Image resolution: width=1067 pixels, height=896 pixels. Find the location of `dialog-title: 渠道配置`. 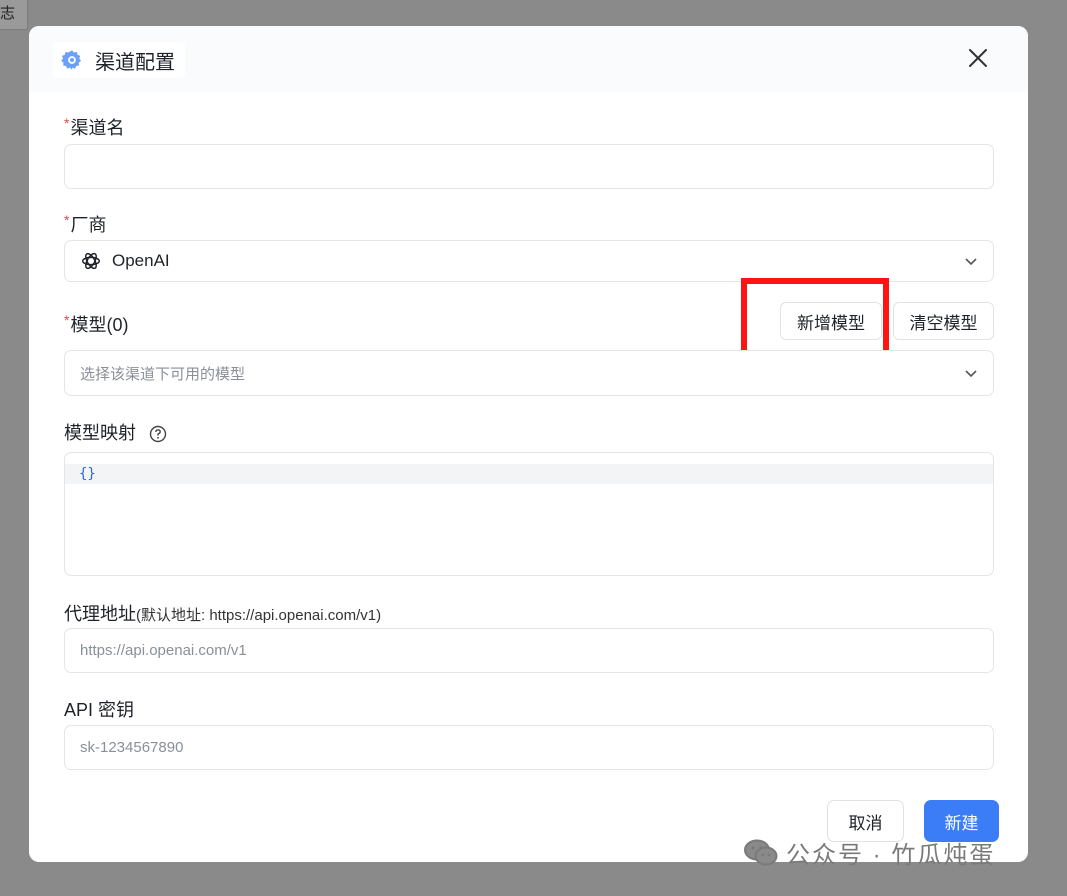

dialog-title: 渠道配置 is located at coordinates (135, 62).